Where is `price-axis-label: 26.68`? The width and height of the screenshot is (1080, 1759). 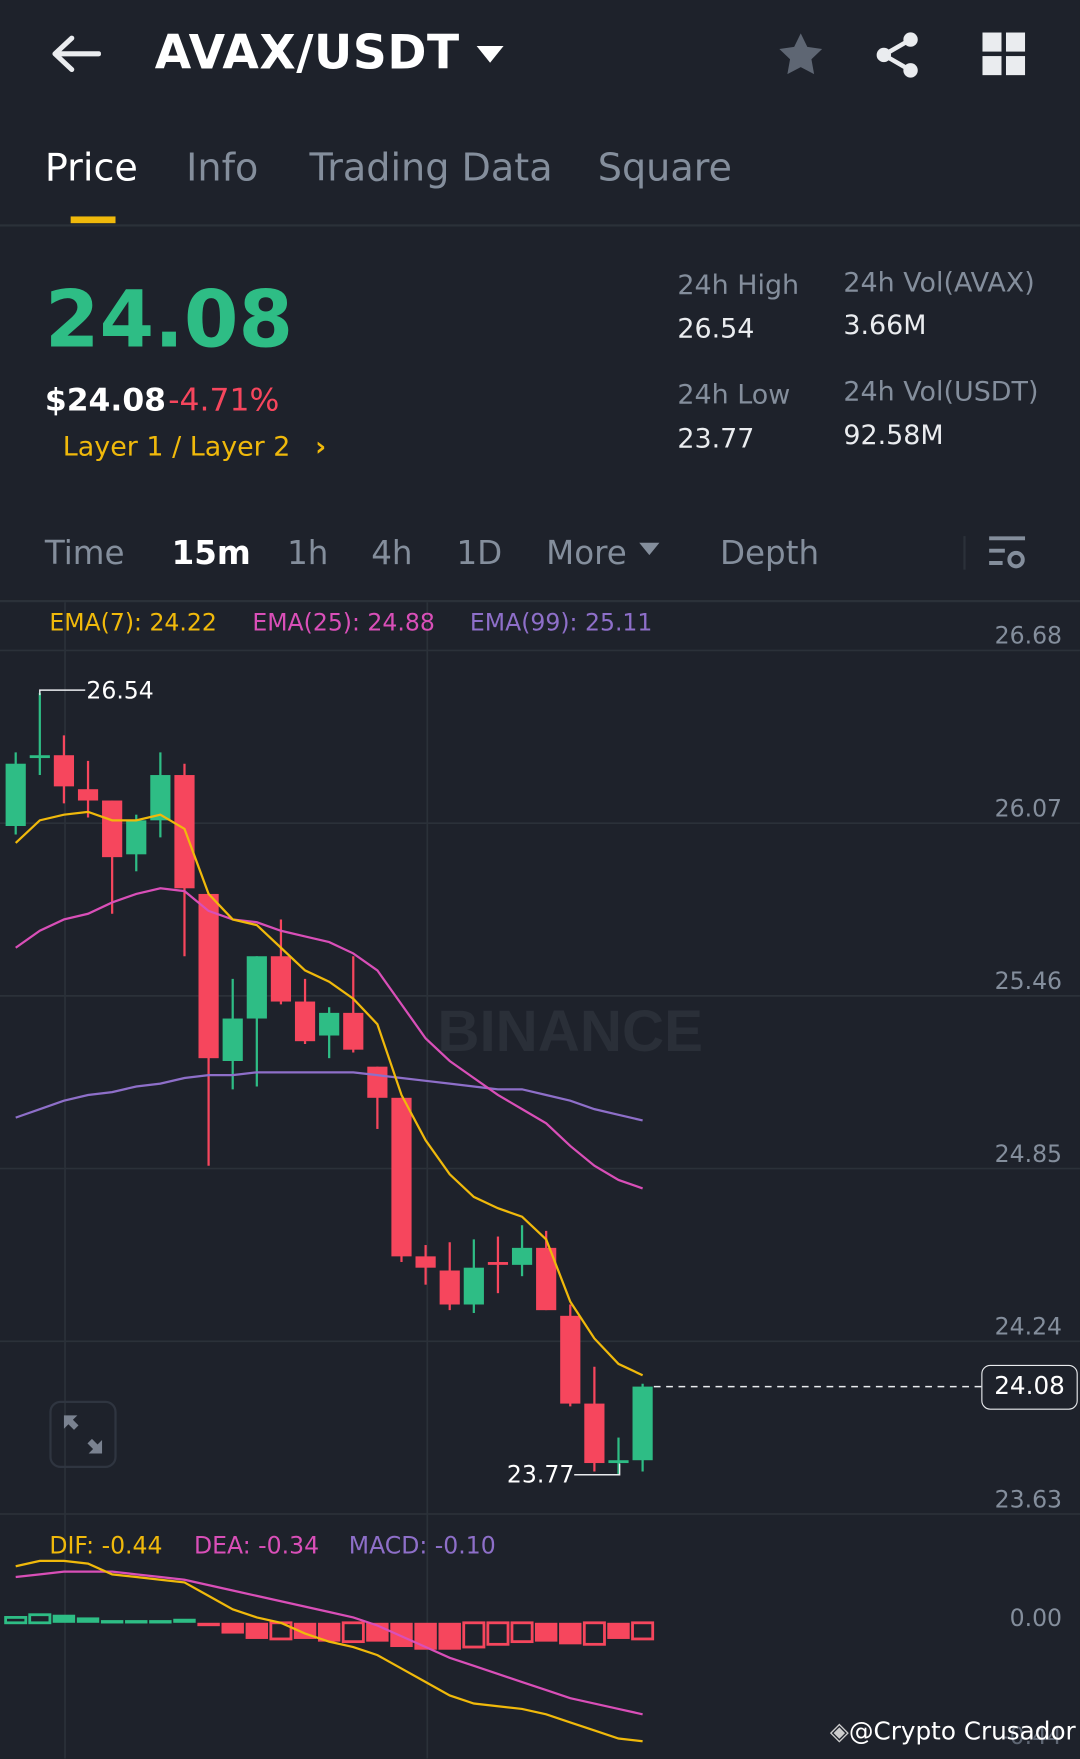
price-axis-label: 26.68 is located at coordinates (1028, 636).